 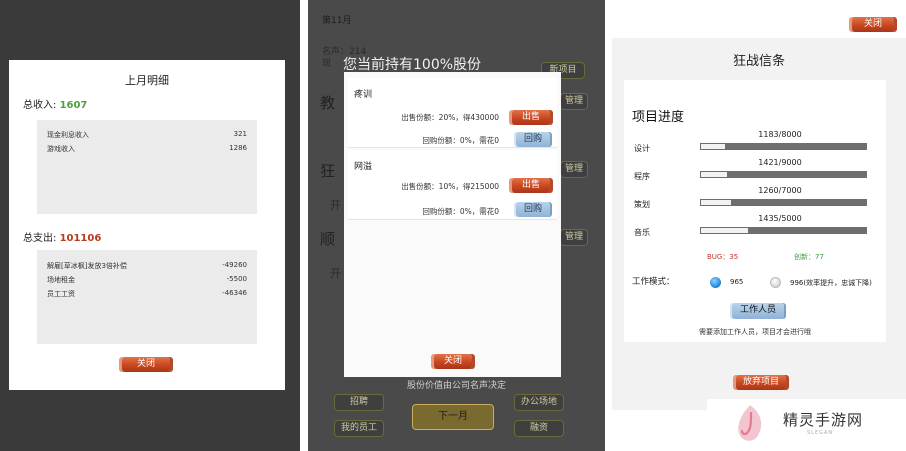 I want to click on recruit-button: 招聘, so click(x=359, y=402).